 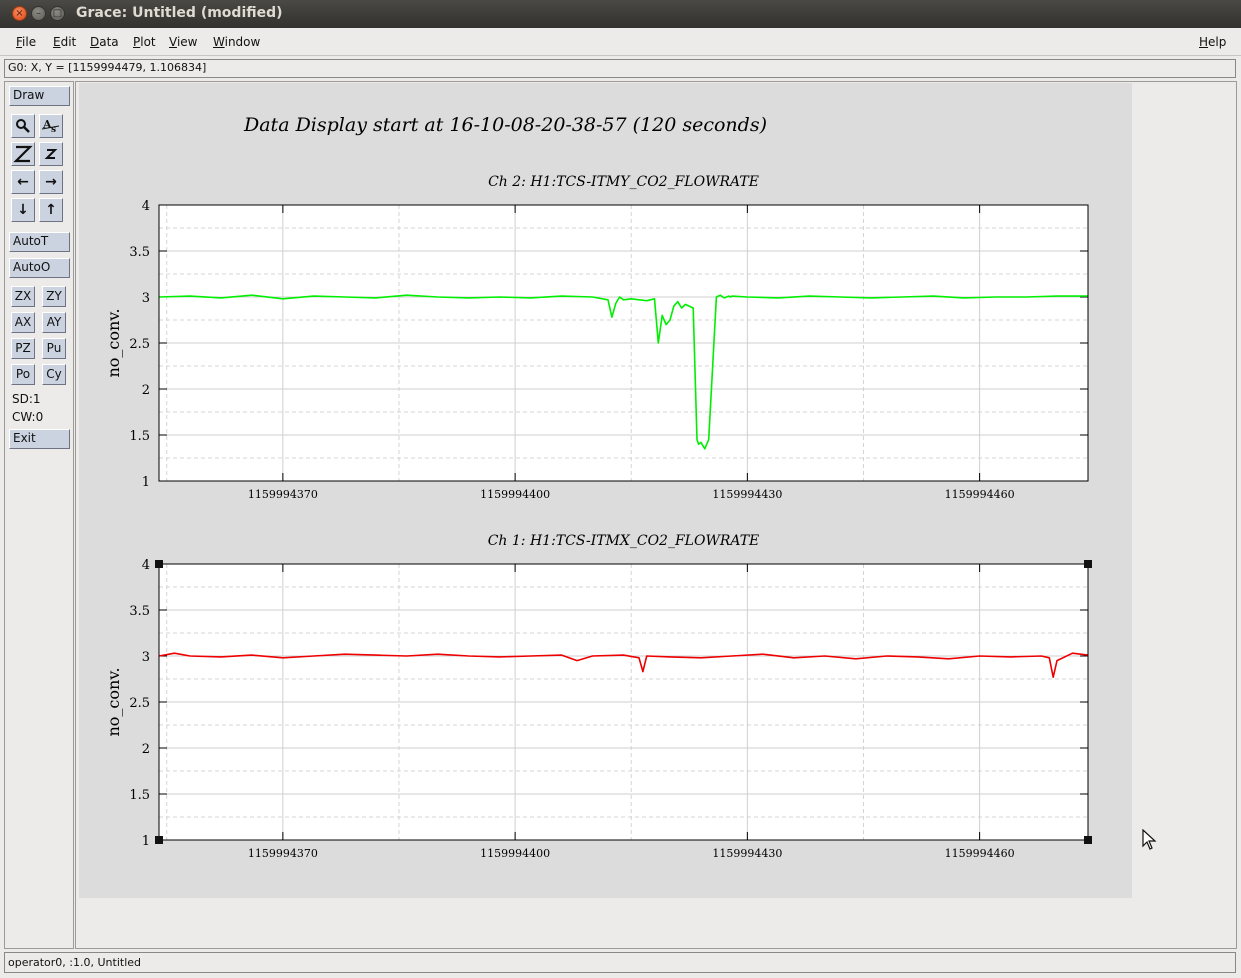 I want to click on zy-button: ZY, so click(x=54, y=296).